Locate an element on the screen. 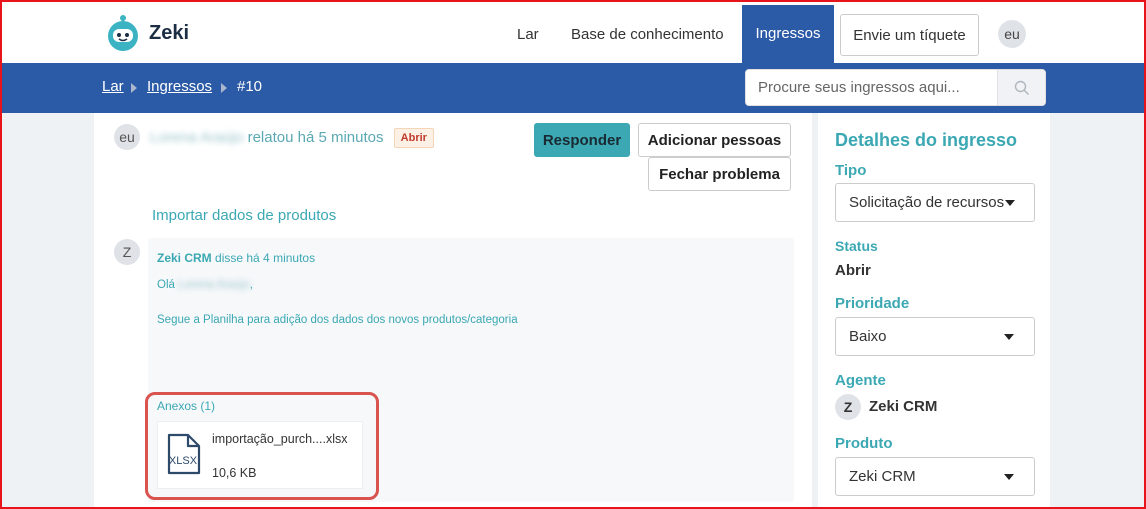  attachment-size: 10,6 KB is located at coordinates (234, 473).